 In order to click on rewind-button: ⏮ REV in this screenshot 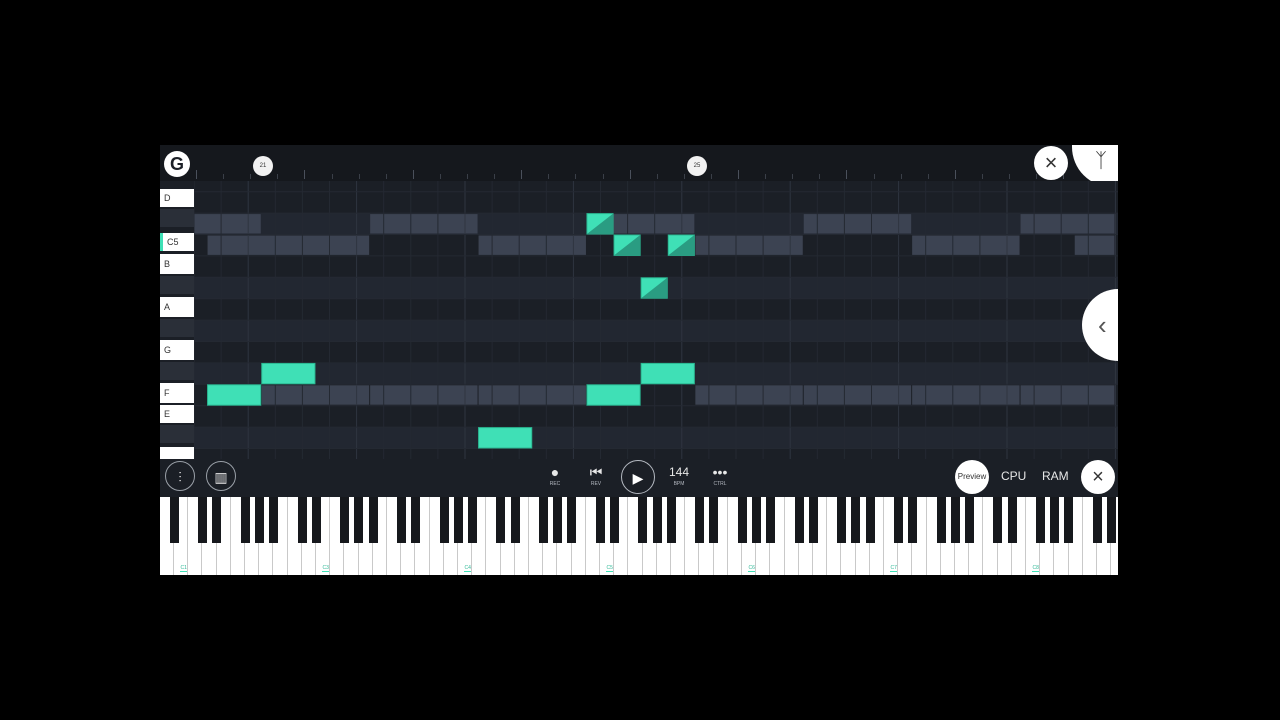, I will do `click(596, 475)`.